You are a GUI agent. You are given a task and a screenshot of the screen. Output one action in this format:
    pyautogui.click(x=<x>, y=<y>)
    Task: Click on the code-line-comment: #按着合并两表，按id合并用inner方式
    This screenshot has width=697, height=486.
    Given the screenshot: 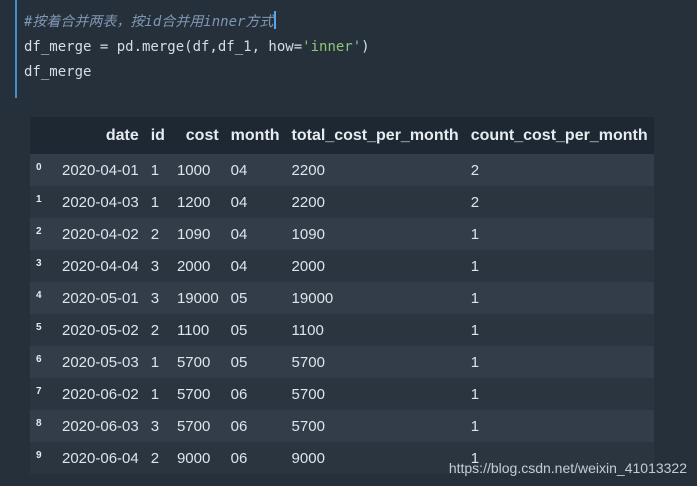 What is the action you would take?
    pyautogui.click(x=197, y=22)
    